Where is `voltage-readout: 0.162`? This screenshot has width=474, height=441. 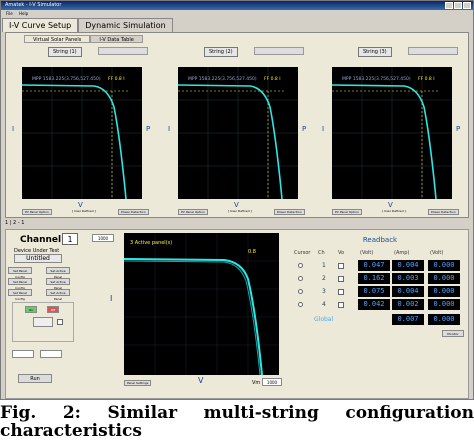 voltage-readout: 0.162 is located at coordinates (374, 278).